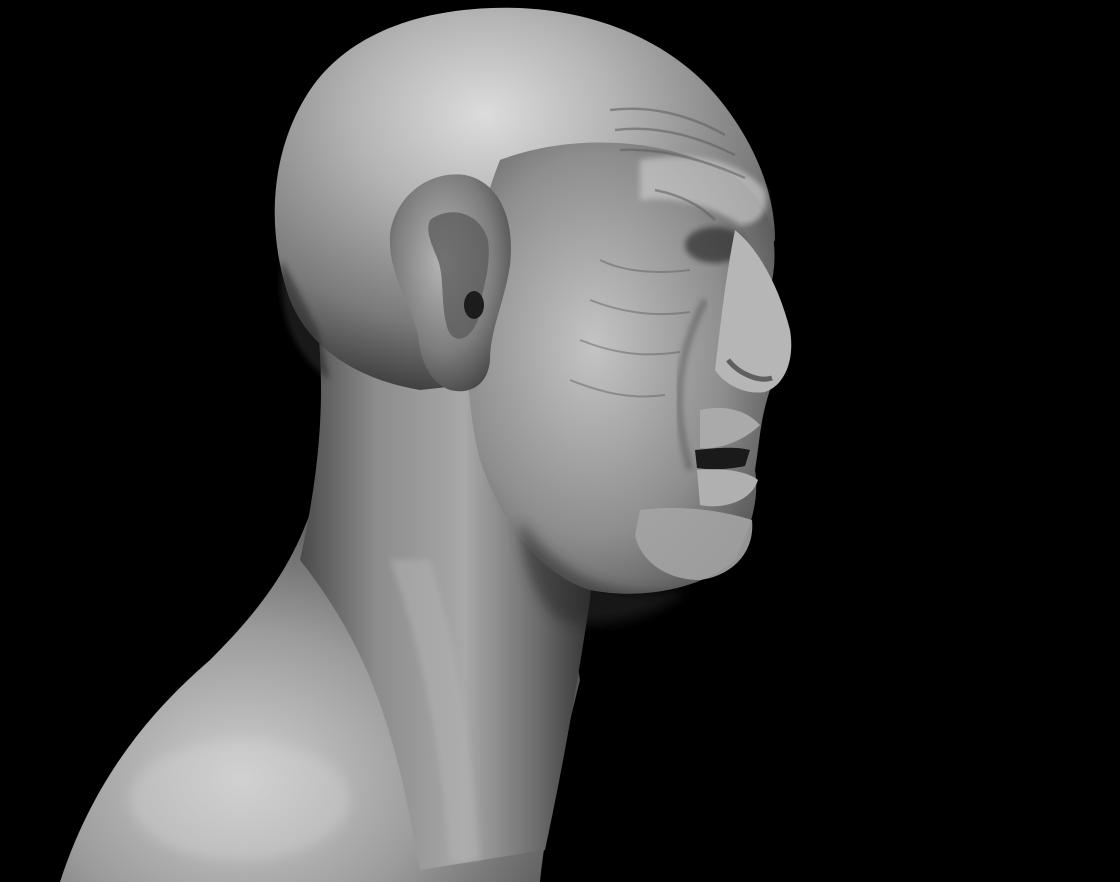  Describe the element at coordinates (474, 305) in the screenshot. I see `ear-canal-shape` at that location.